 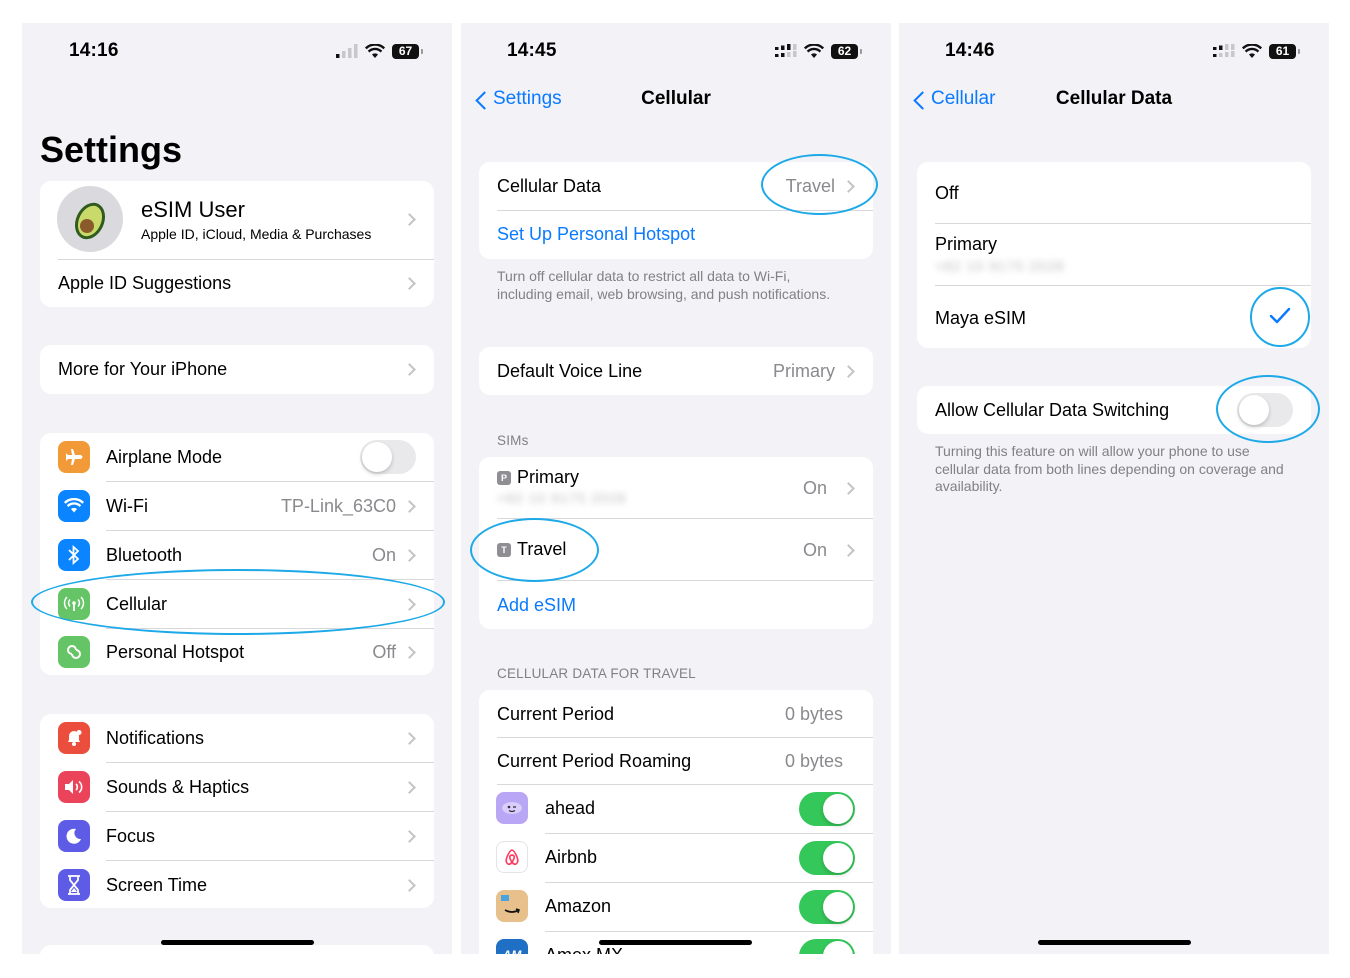 What do you see at coordinates (570, 808) in the screenshot?
I see `ahead-label: ahead` at bounding box center [570, 808].